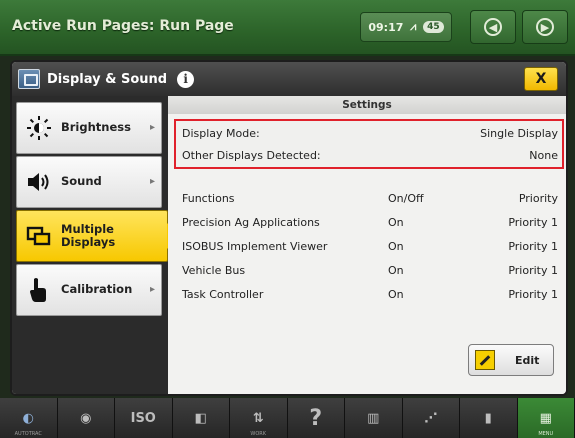 The height and width of the screenshot is (438, 575). I want to click on autotrac-button: ◐ AUTOTRAC, so click(29, 418).